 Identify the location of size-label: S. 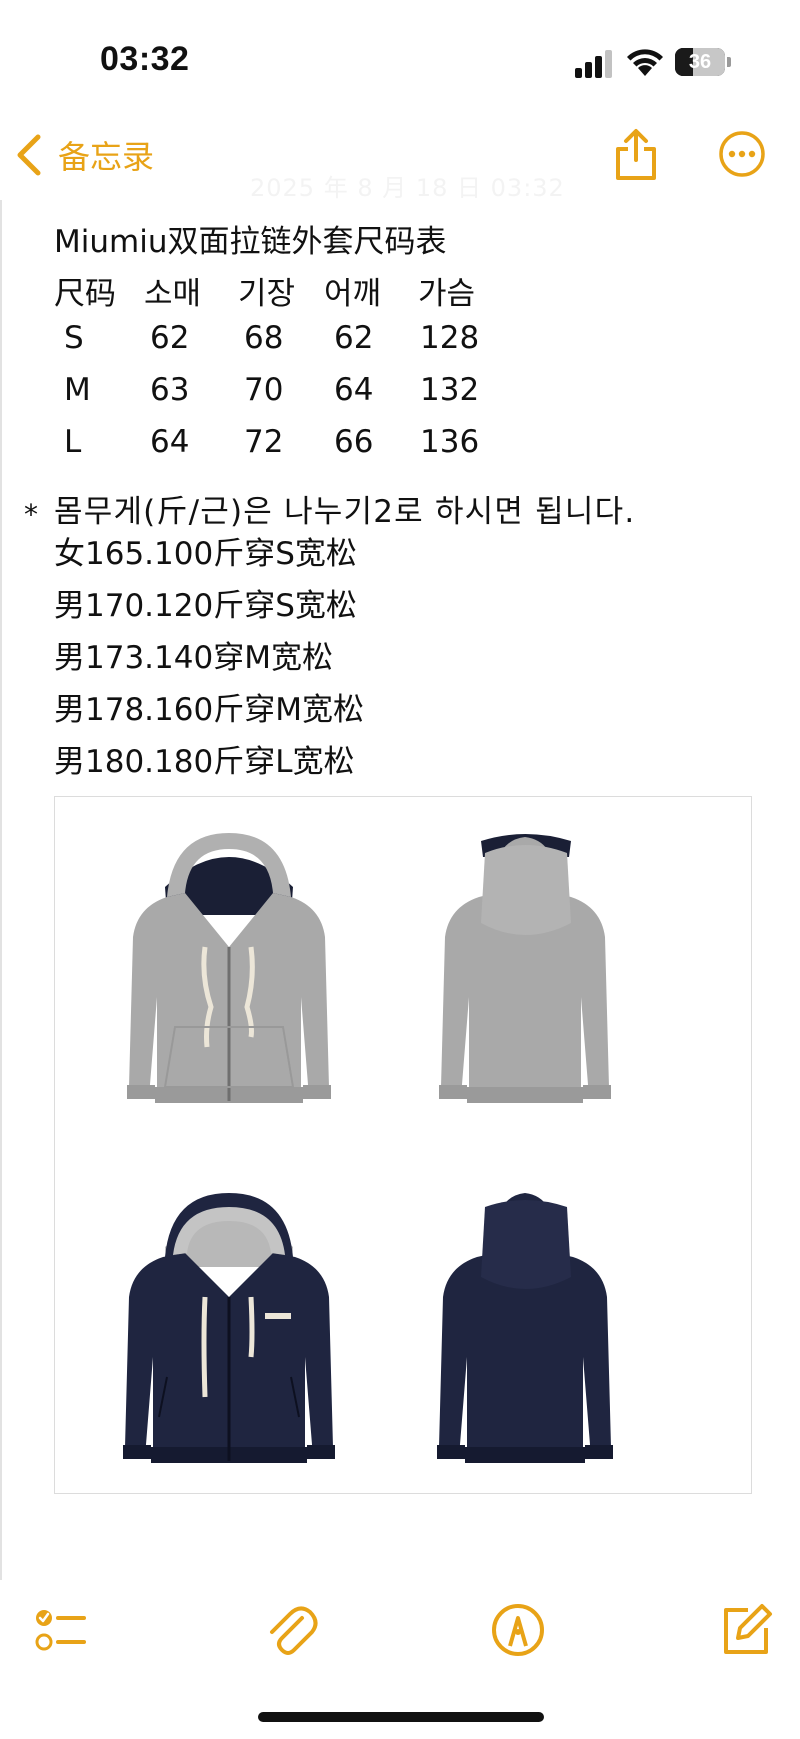
(74, 338).